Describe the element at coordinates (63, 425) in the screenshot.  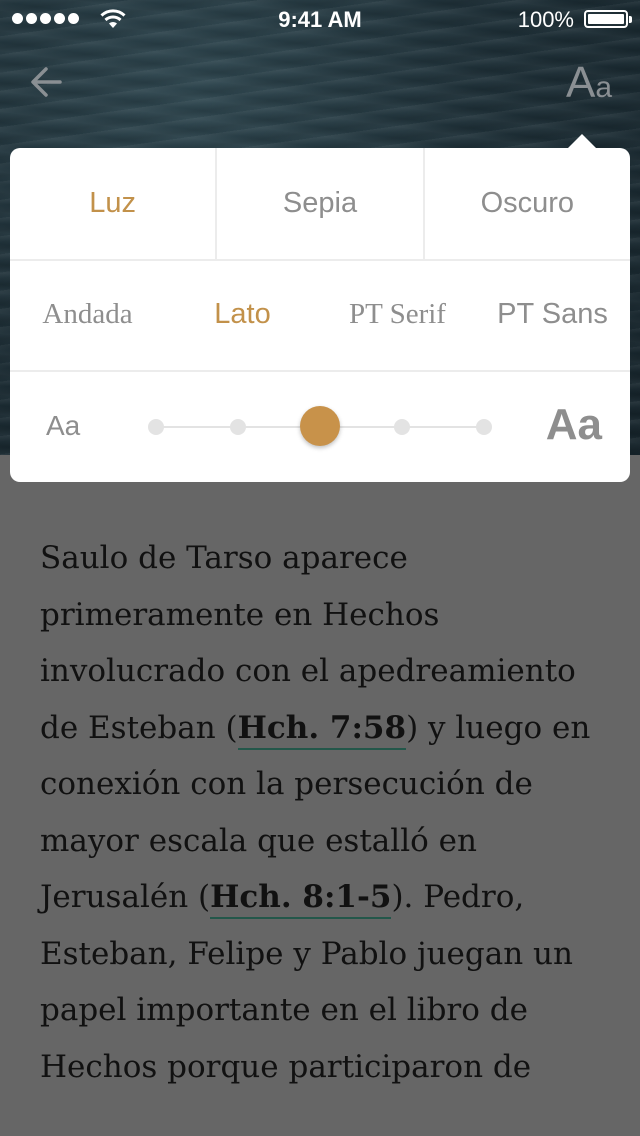
I see `font-size-small-label: Aa` at that location.